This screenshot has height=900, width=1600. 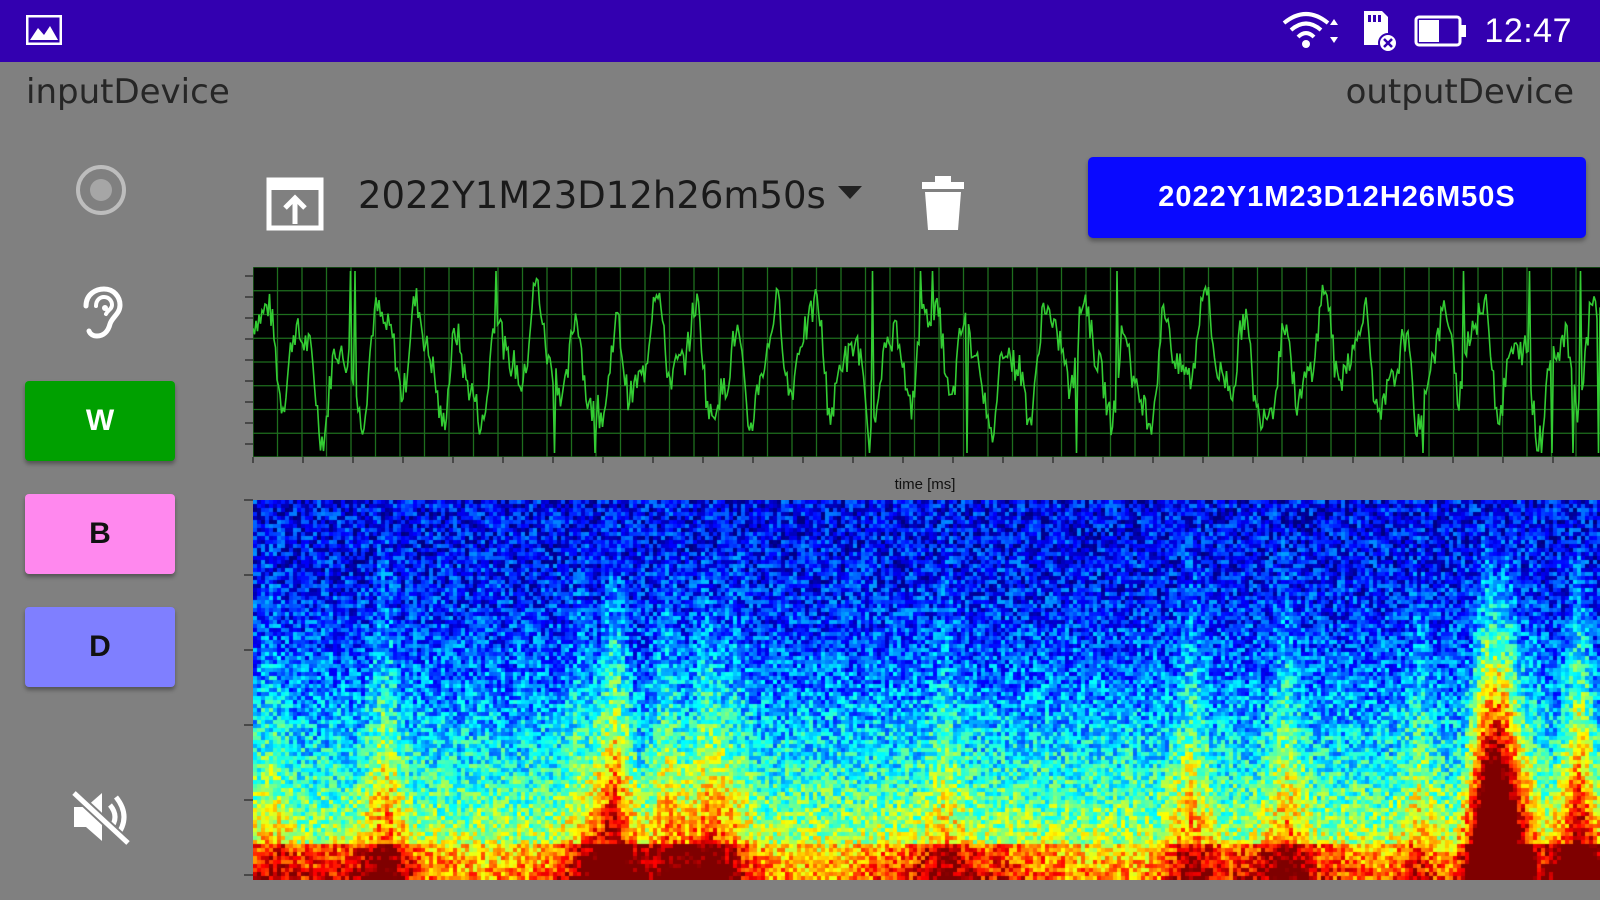 I want to click on d-button: D, so click(x=100, y=647).